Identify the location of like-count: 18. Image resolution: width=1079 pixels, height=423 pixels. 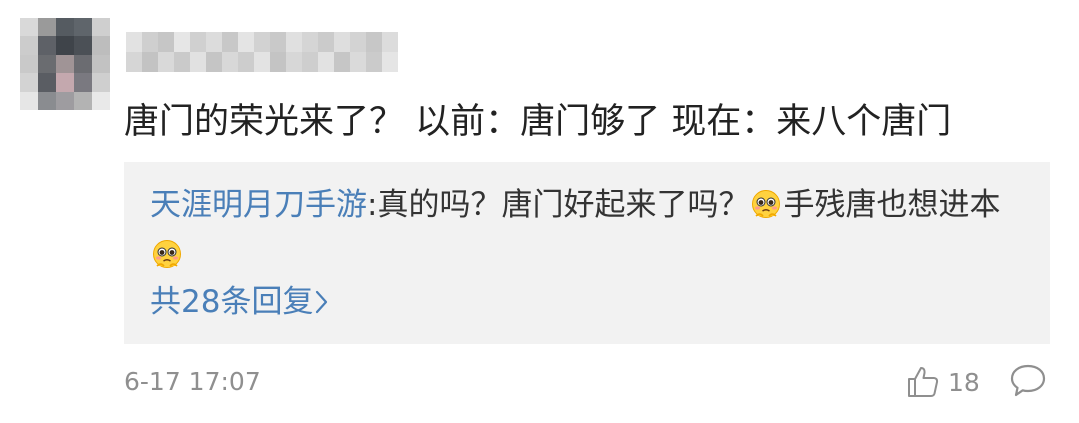
(964, 382).